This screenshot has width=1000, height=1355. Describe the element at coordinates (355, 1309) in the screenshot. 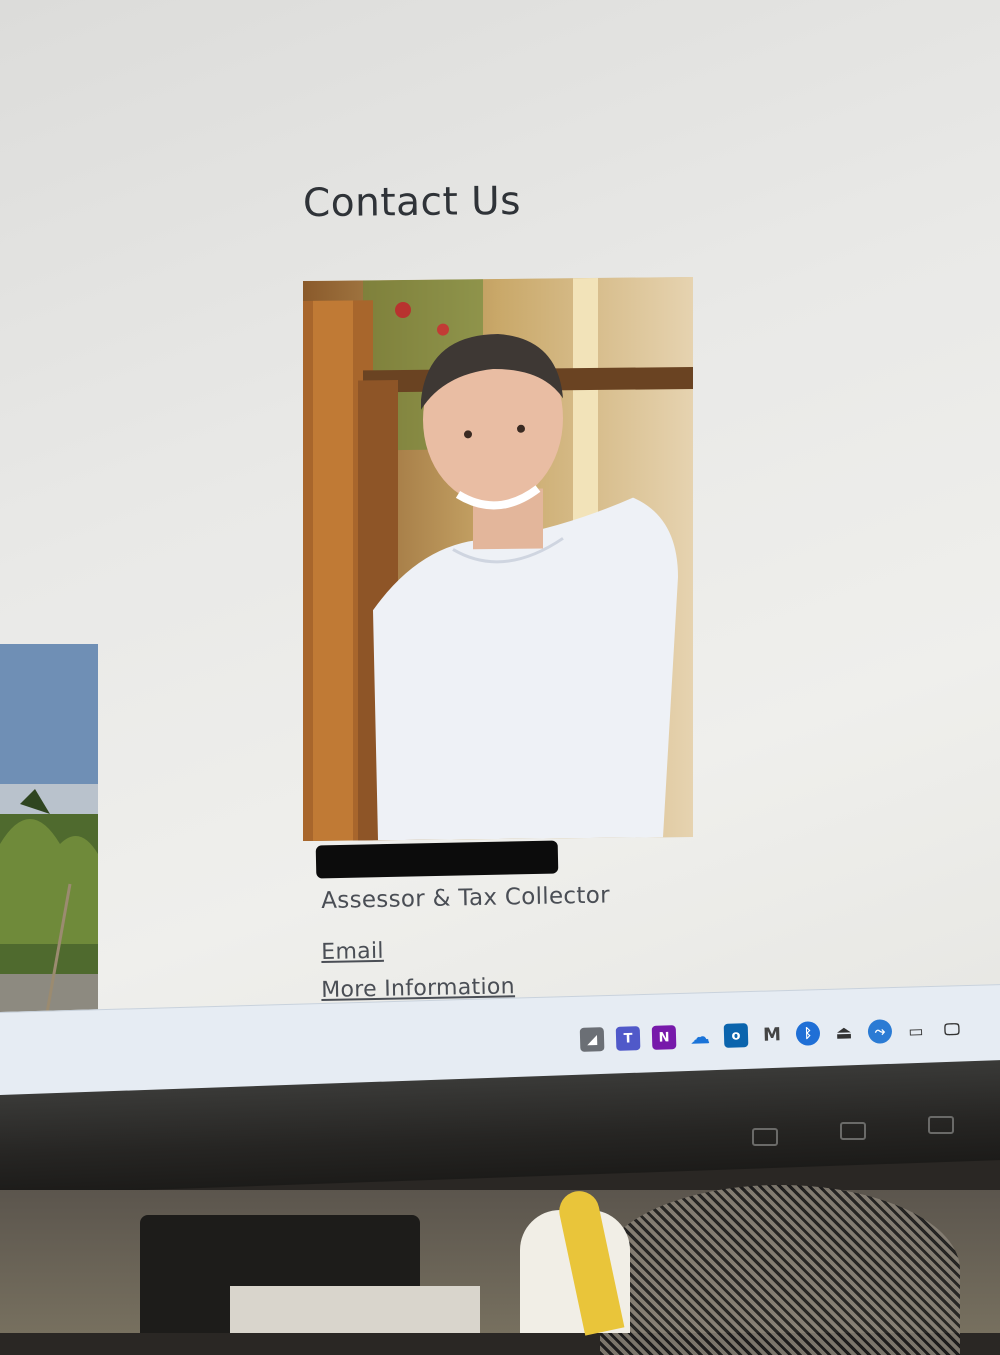

I see `desk-object-pale` at that location.